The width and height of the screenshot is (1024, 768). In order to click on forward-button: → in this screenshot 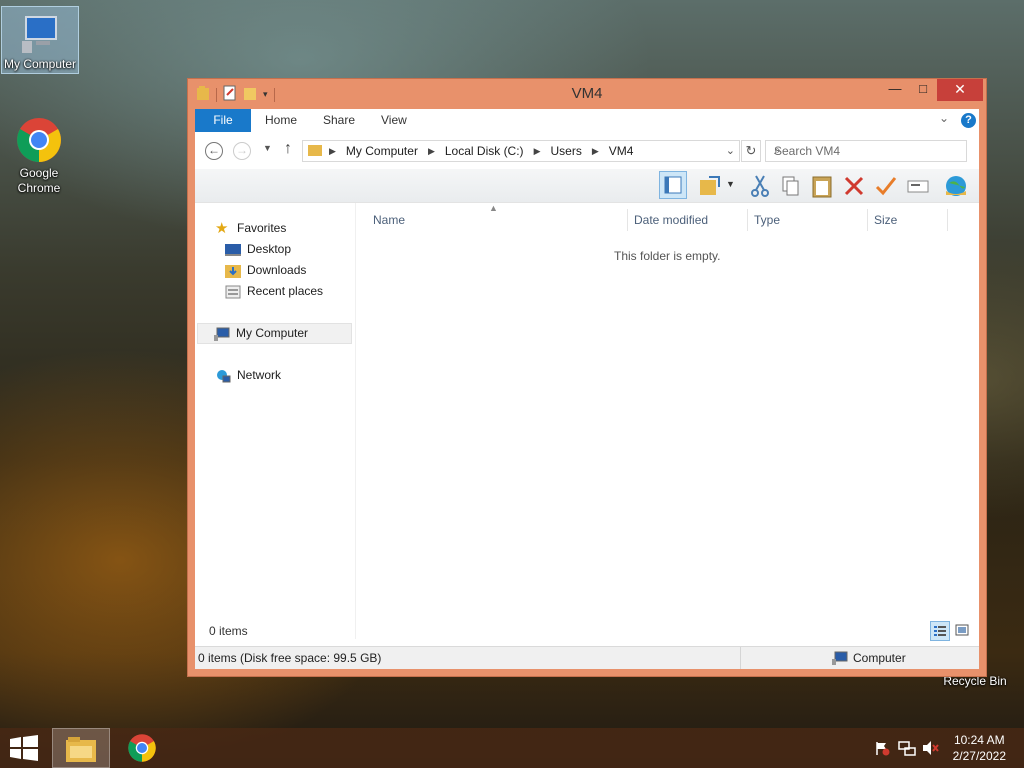, I will do `click(242, 151)`.